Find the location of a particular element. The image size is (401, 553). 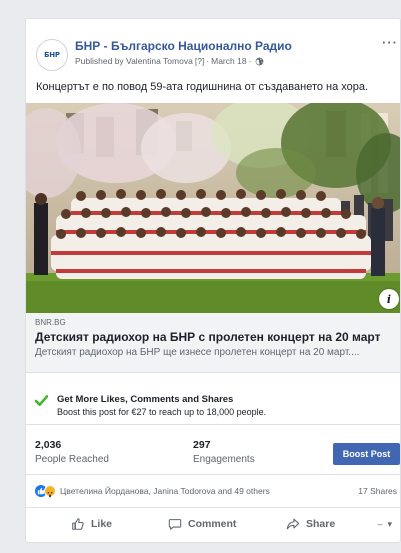

like-button: Like is located at coordinates (91, 524).